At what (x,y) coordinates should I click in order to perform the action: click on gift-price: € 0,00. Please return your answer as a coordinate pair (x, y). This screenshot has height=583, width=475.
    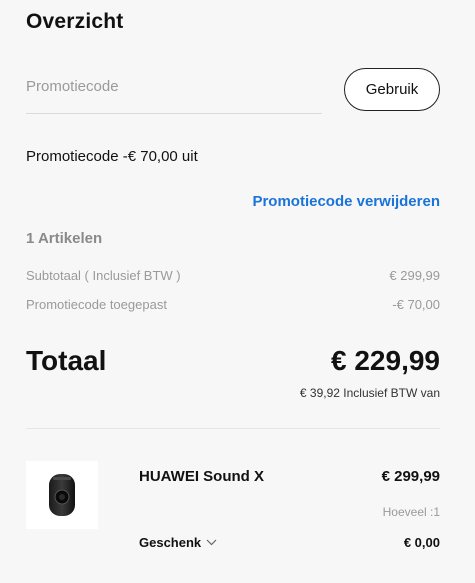
    Looking at the image, I should click on (421, 542).